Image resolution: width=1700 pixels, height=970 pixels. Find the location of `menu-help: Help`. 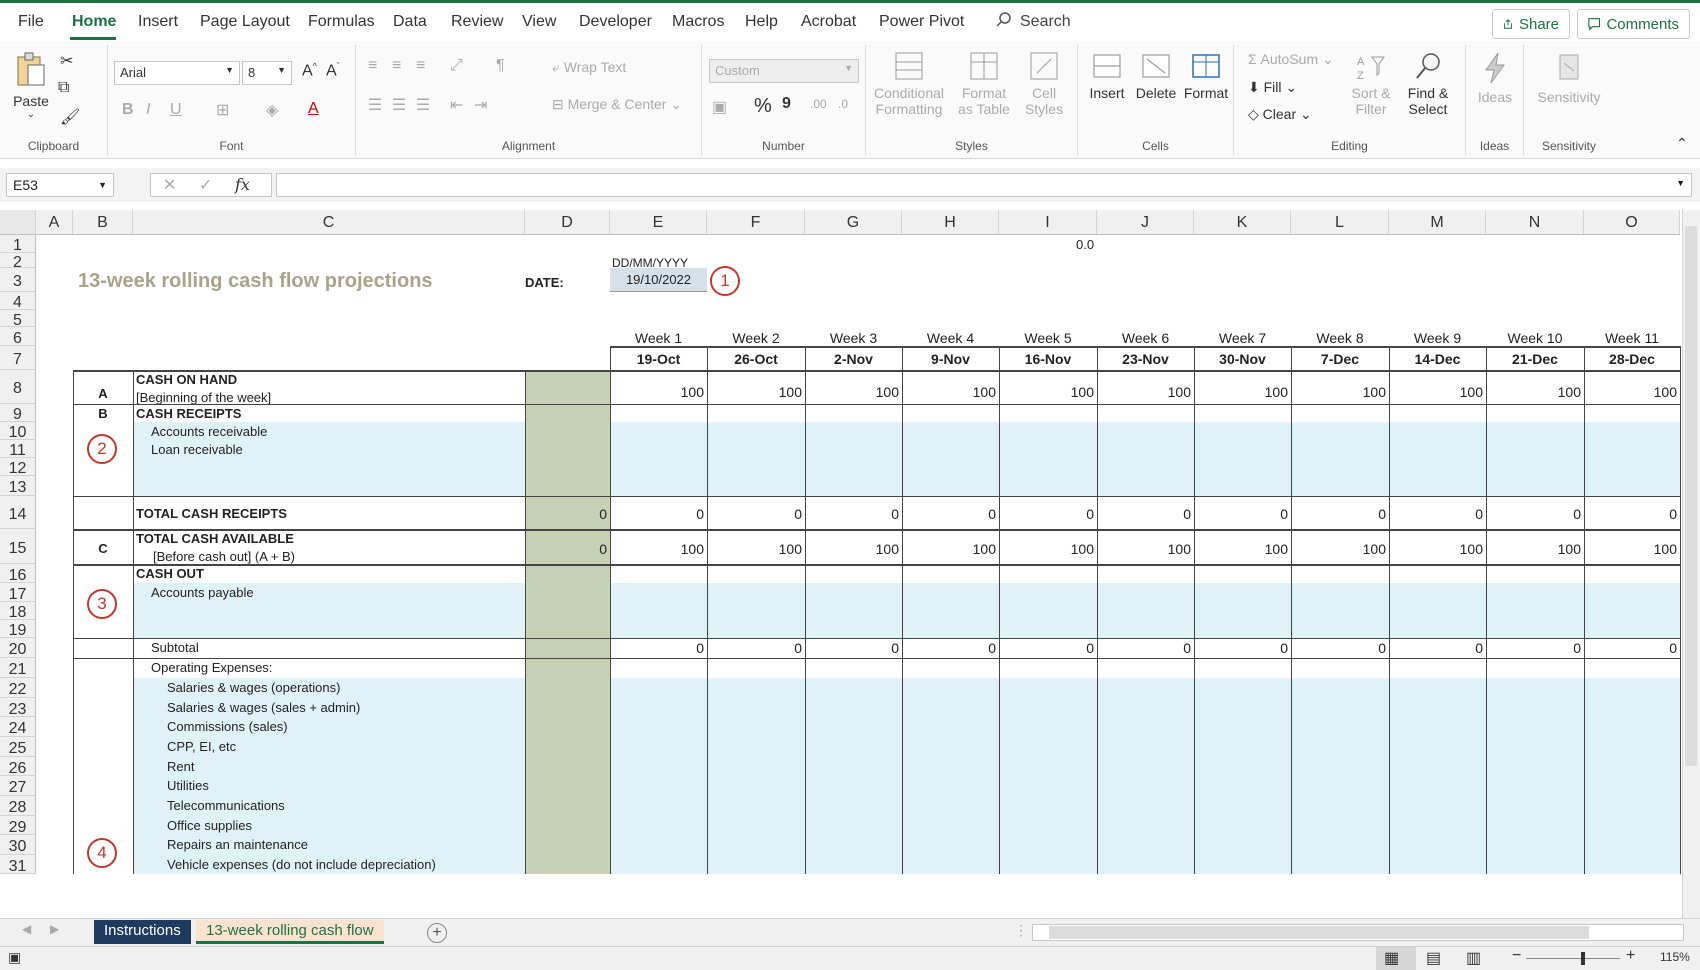

menu-help: Help is located at coordinates (761, 22).